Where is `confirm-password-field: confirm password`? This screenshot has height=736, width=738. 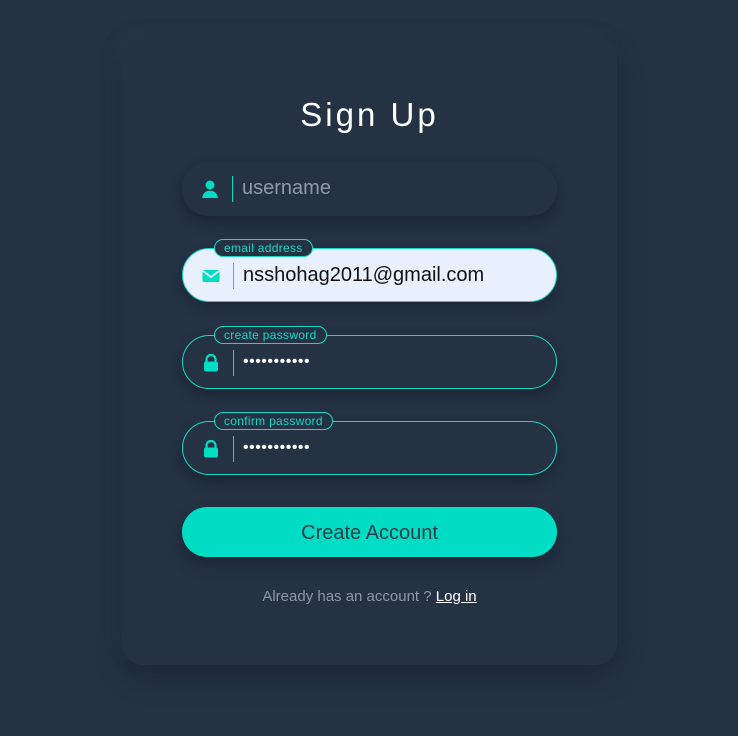 confirm-password-field: confirm password is located at coordinates (369, 443).